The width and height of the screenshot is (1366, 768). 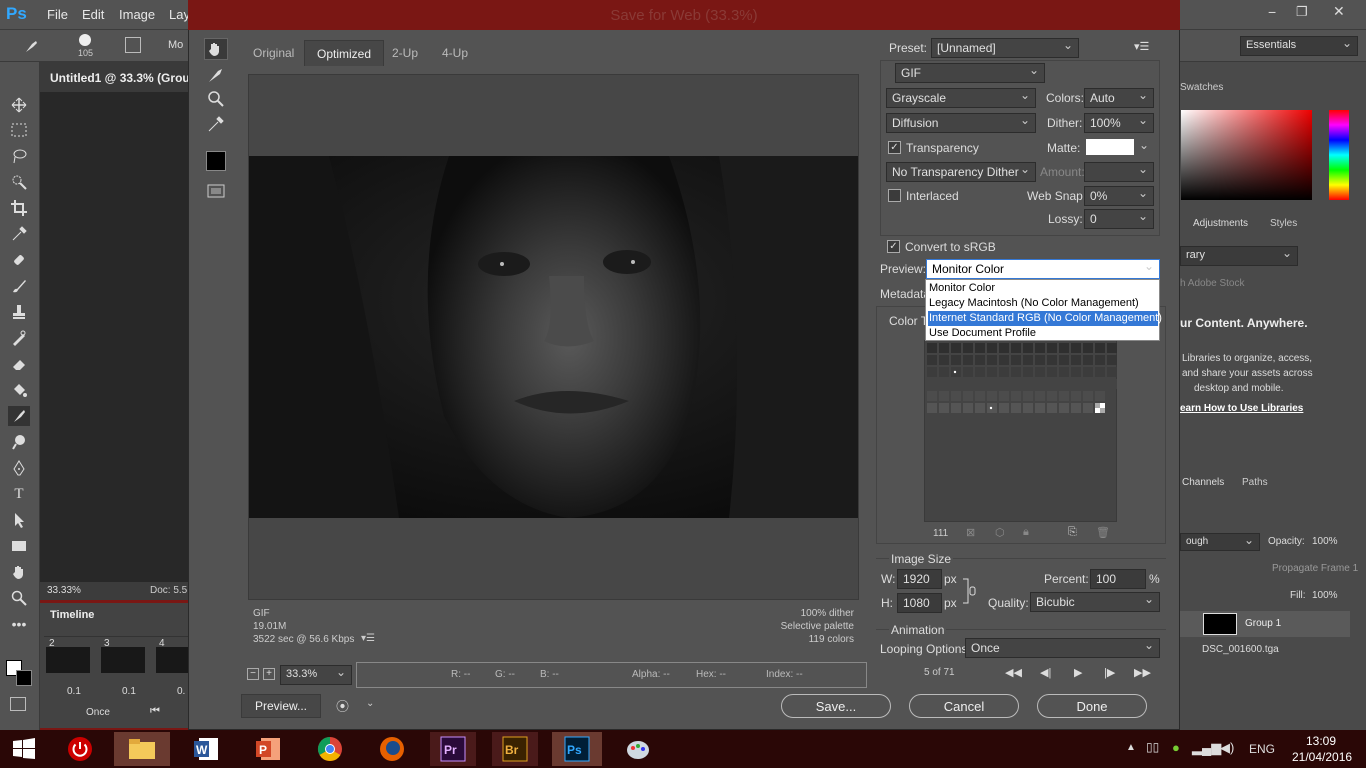 I want to click on background-color-swatch, so click(x=24, y=678).